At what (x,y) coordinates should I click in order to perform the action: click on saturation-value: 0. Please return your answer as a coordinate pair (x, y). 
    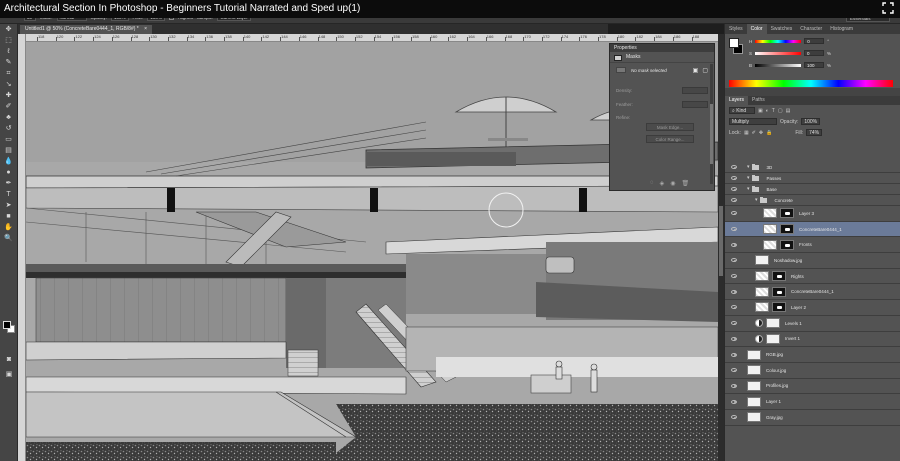
    Looking at the image, I should click on (814, 53).